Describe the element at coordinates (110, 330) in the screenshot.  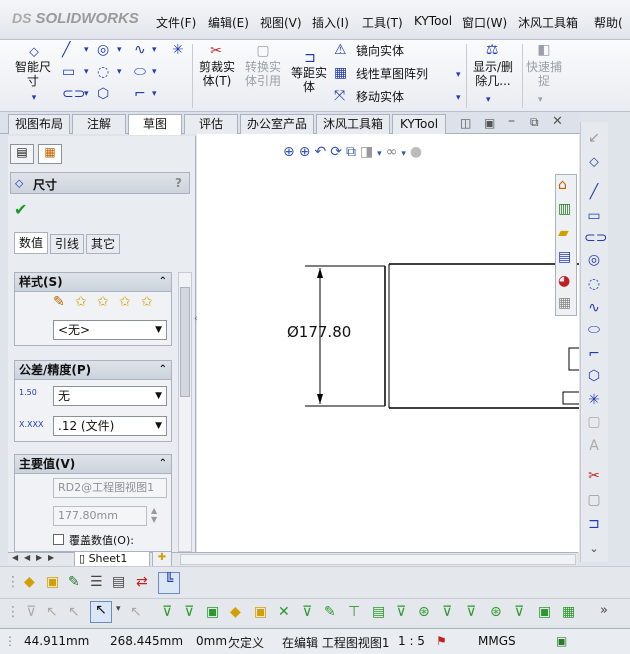
I see `style-select: <无> ▼` at that location.